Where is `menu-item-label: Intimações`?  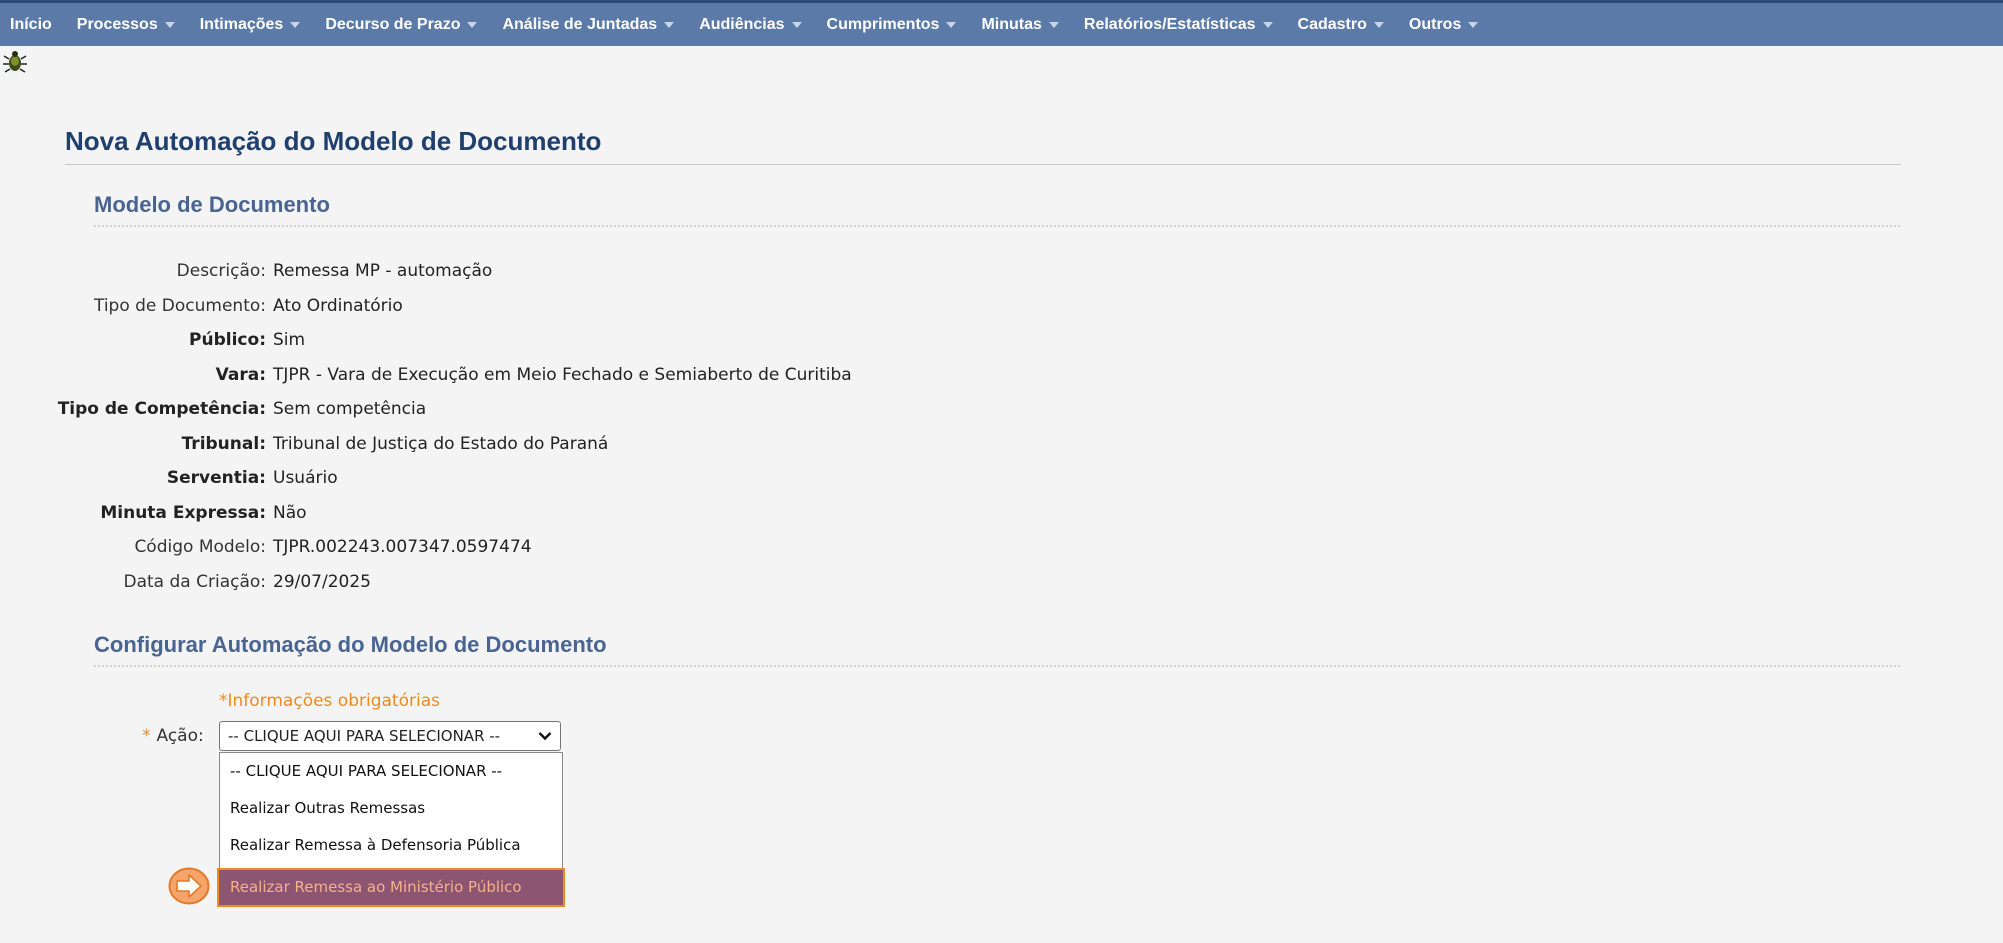
menu-item-label: Intimações is located at coordinates (241, 24).